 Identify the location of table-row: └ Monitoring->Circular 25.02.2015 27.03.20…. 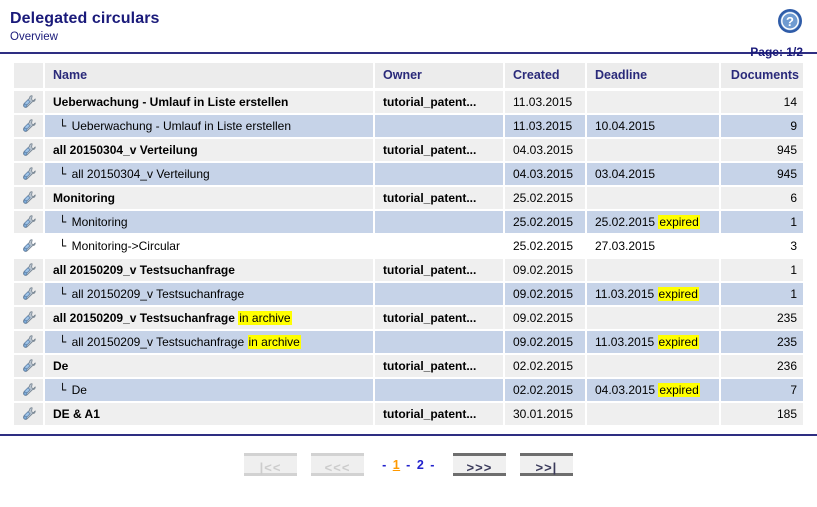
(408, 246).